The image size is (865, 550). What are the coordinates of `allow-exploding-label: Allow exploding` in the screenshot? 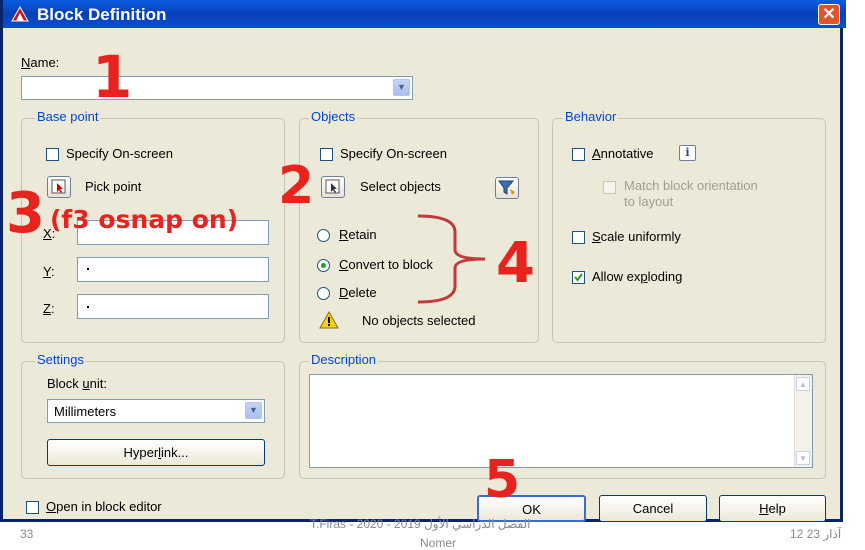 It's located at (637, 276).